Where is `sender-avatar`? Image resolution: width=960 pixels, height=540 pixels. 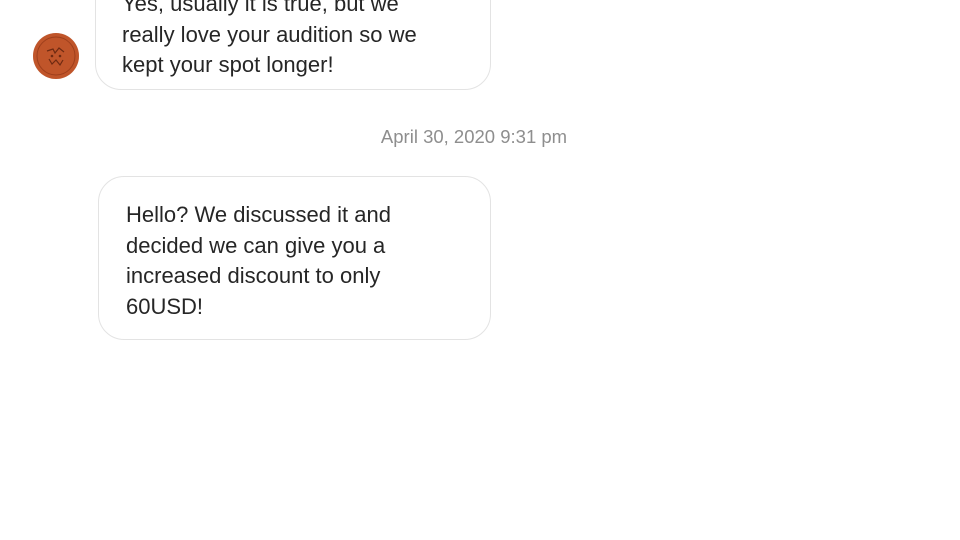
sender-avatar is located at coordinates (56, 56).